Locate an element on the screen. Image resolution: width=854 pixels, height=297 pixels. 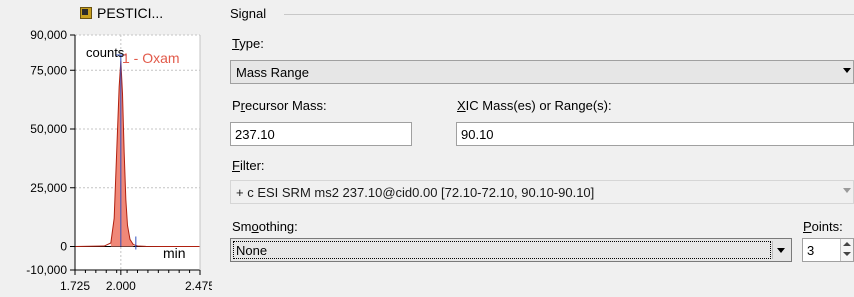
x-tick-label: 2.475 is located at coordinates (198, 286).